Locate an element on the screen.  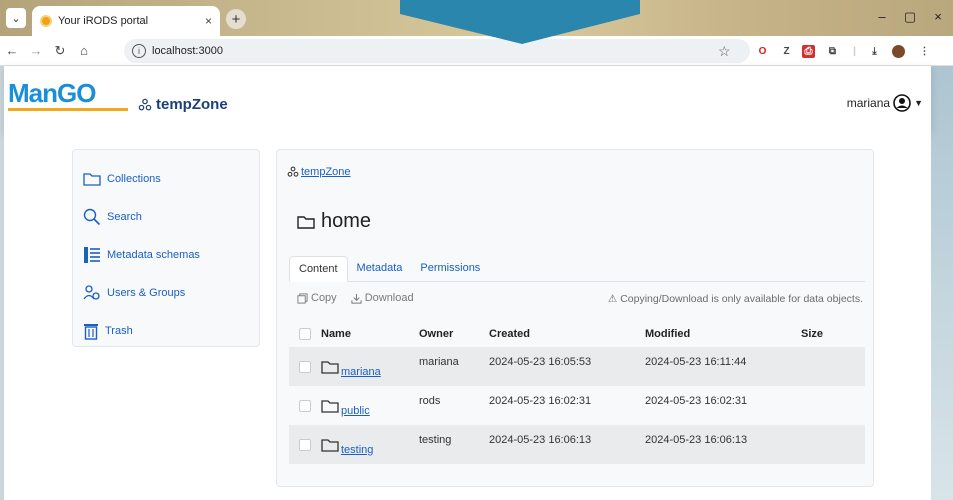
modified-cell: 2024-05-23 16:02:31 is located at coordinates (696, 401).